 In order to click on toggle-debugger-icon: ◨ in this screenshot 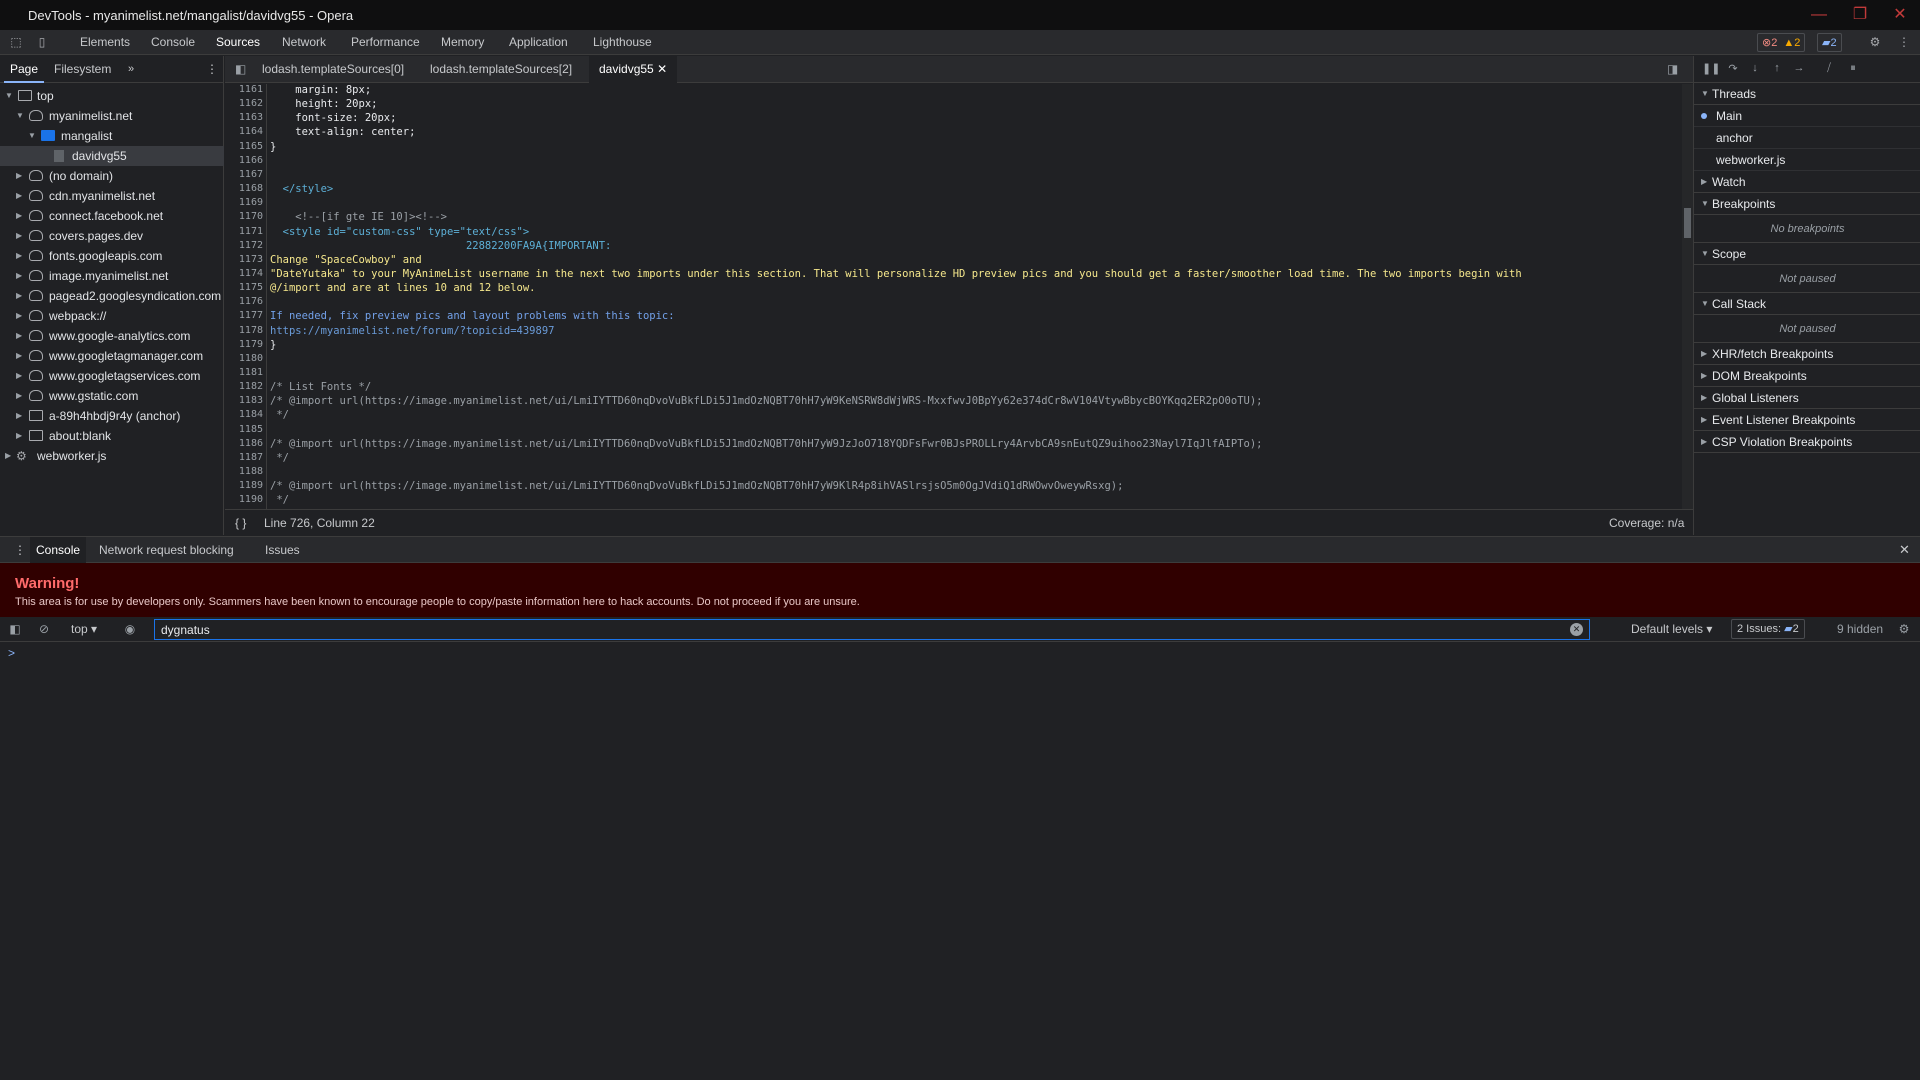, I will do `click(1672, 69)`.